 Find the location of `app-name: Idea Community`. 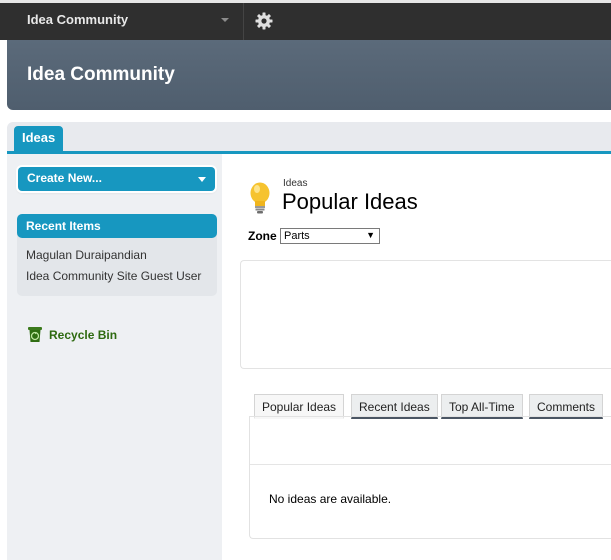

app-name: Idea Community is located at coordinates (78, 19).